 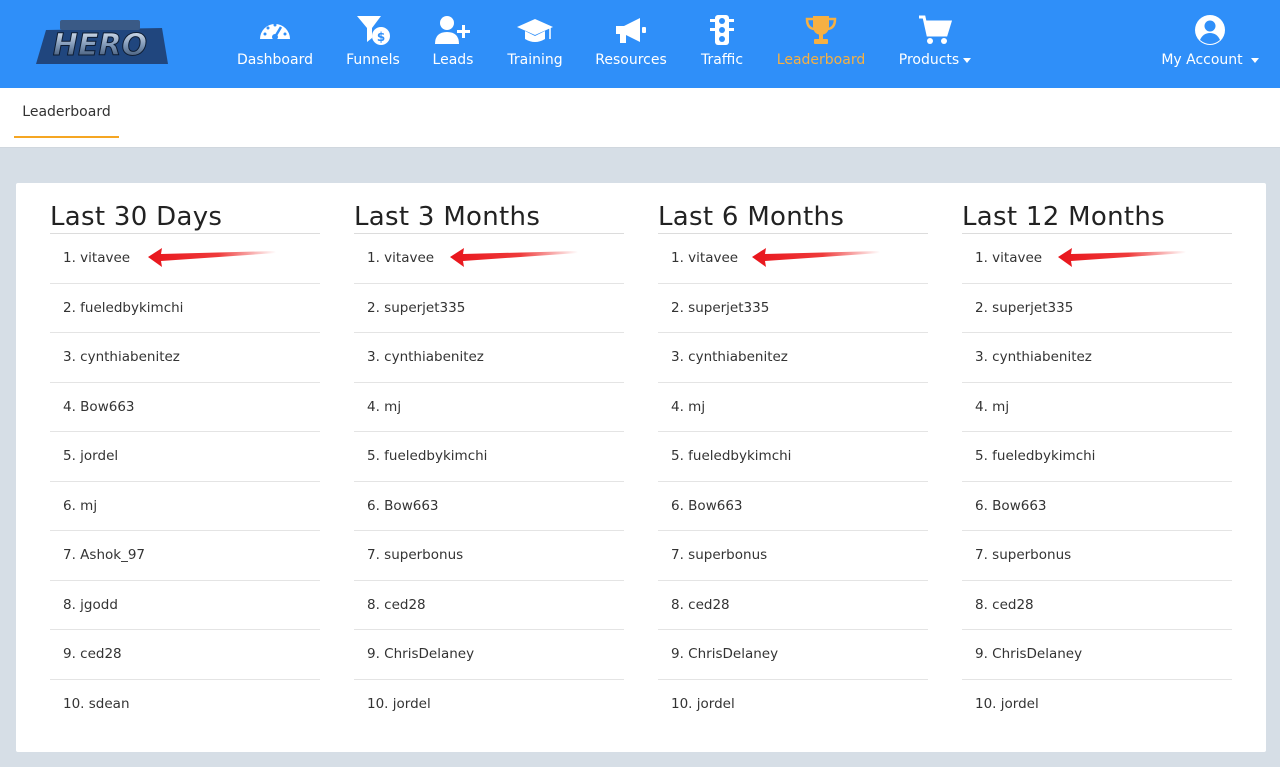 I want to click on account-label: My Account, so click(x=1202, y=60).